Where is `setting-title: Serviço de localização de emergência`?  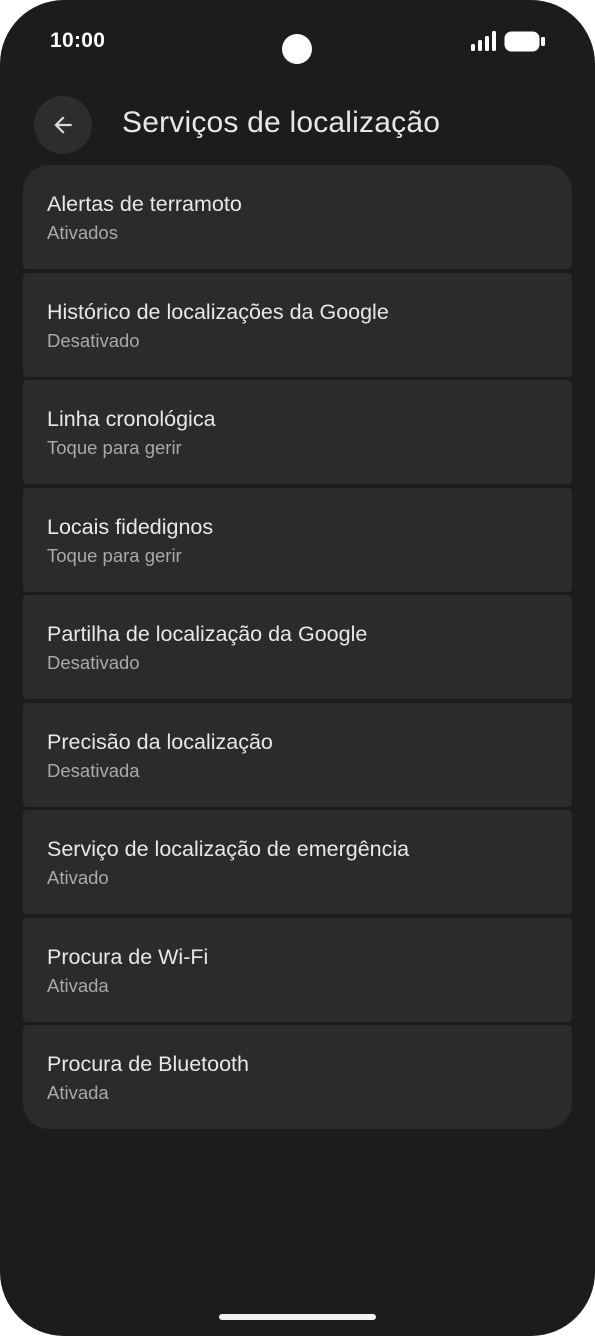 setting-title: Serviço de localização de emergência is located at coordinates (228, 849).